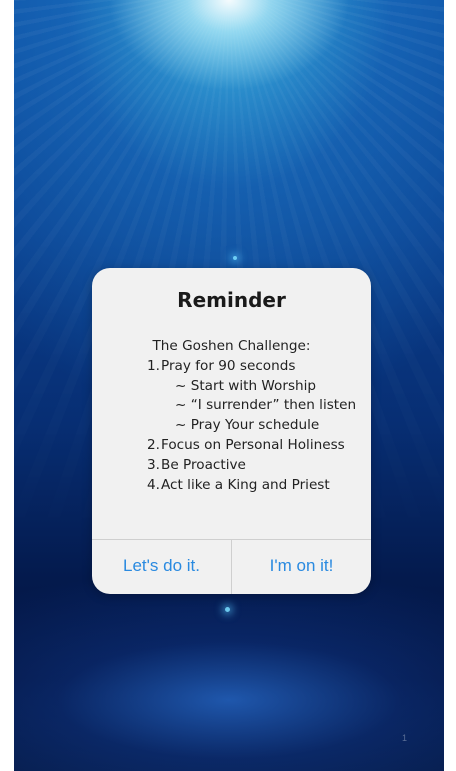 This screenshot has width=456, height=771. I want to click on dialog-actions: Let's do it. I'm on it!, so click(231, 566).